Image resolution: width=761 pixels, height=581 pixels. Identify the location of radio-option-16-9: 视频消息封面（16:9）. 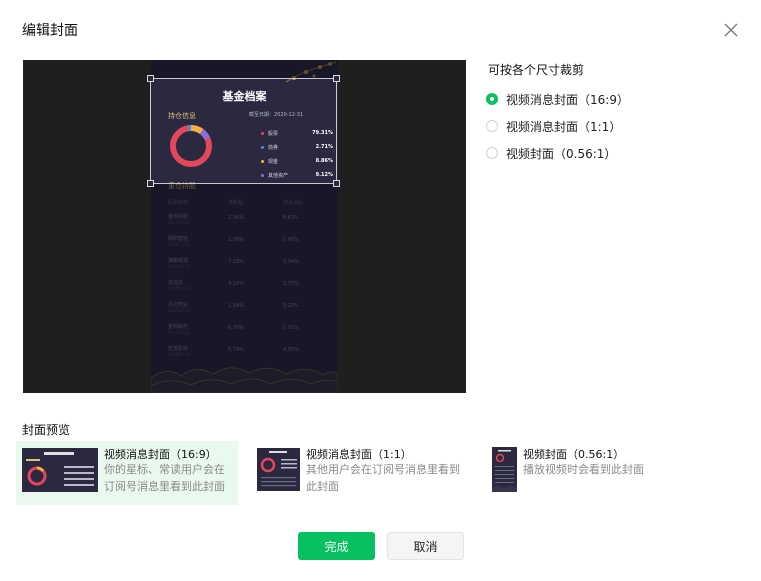
(557, 99).